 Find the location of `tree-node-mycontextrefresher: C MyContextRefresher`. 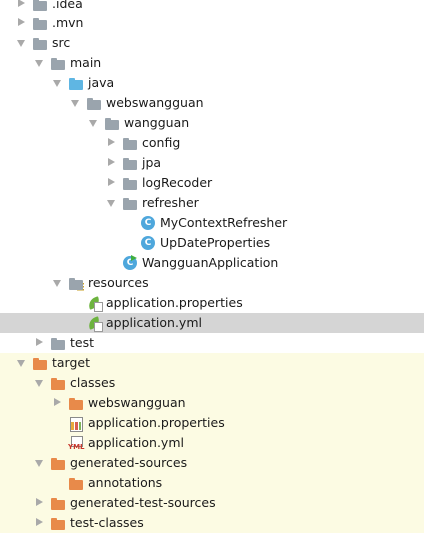

tree-node-mycontextrefresher: C MyContextRefresher is located at coordinates (212, 223).